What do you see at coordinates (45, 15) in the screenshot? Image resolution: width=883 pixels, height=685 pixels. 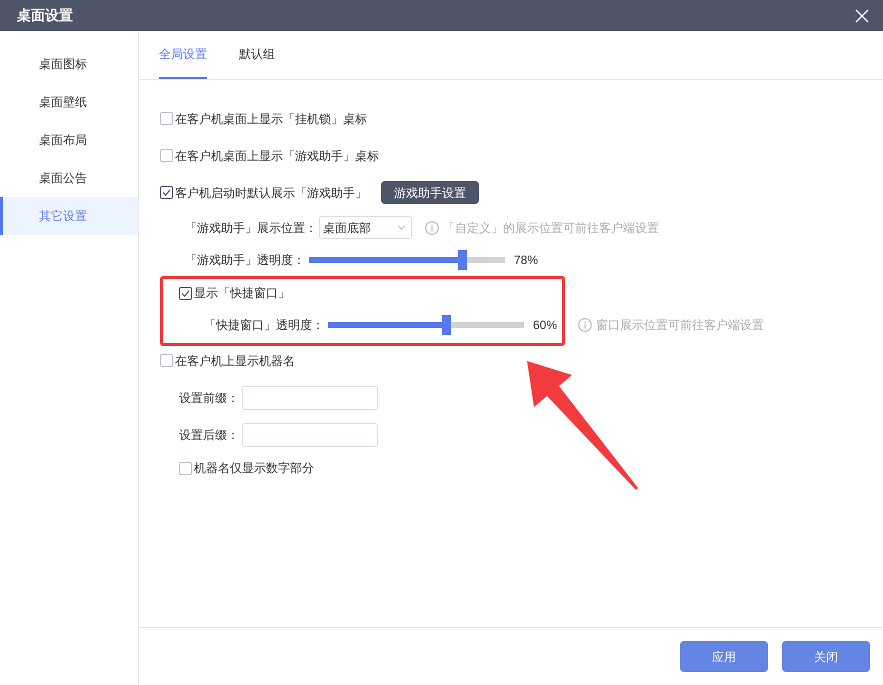 I see `window-title: 桌面设置` at bounding box center [45, 15].